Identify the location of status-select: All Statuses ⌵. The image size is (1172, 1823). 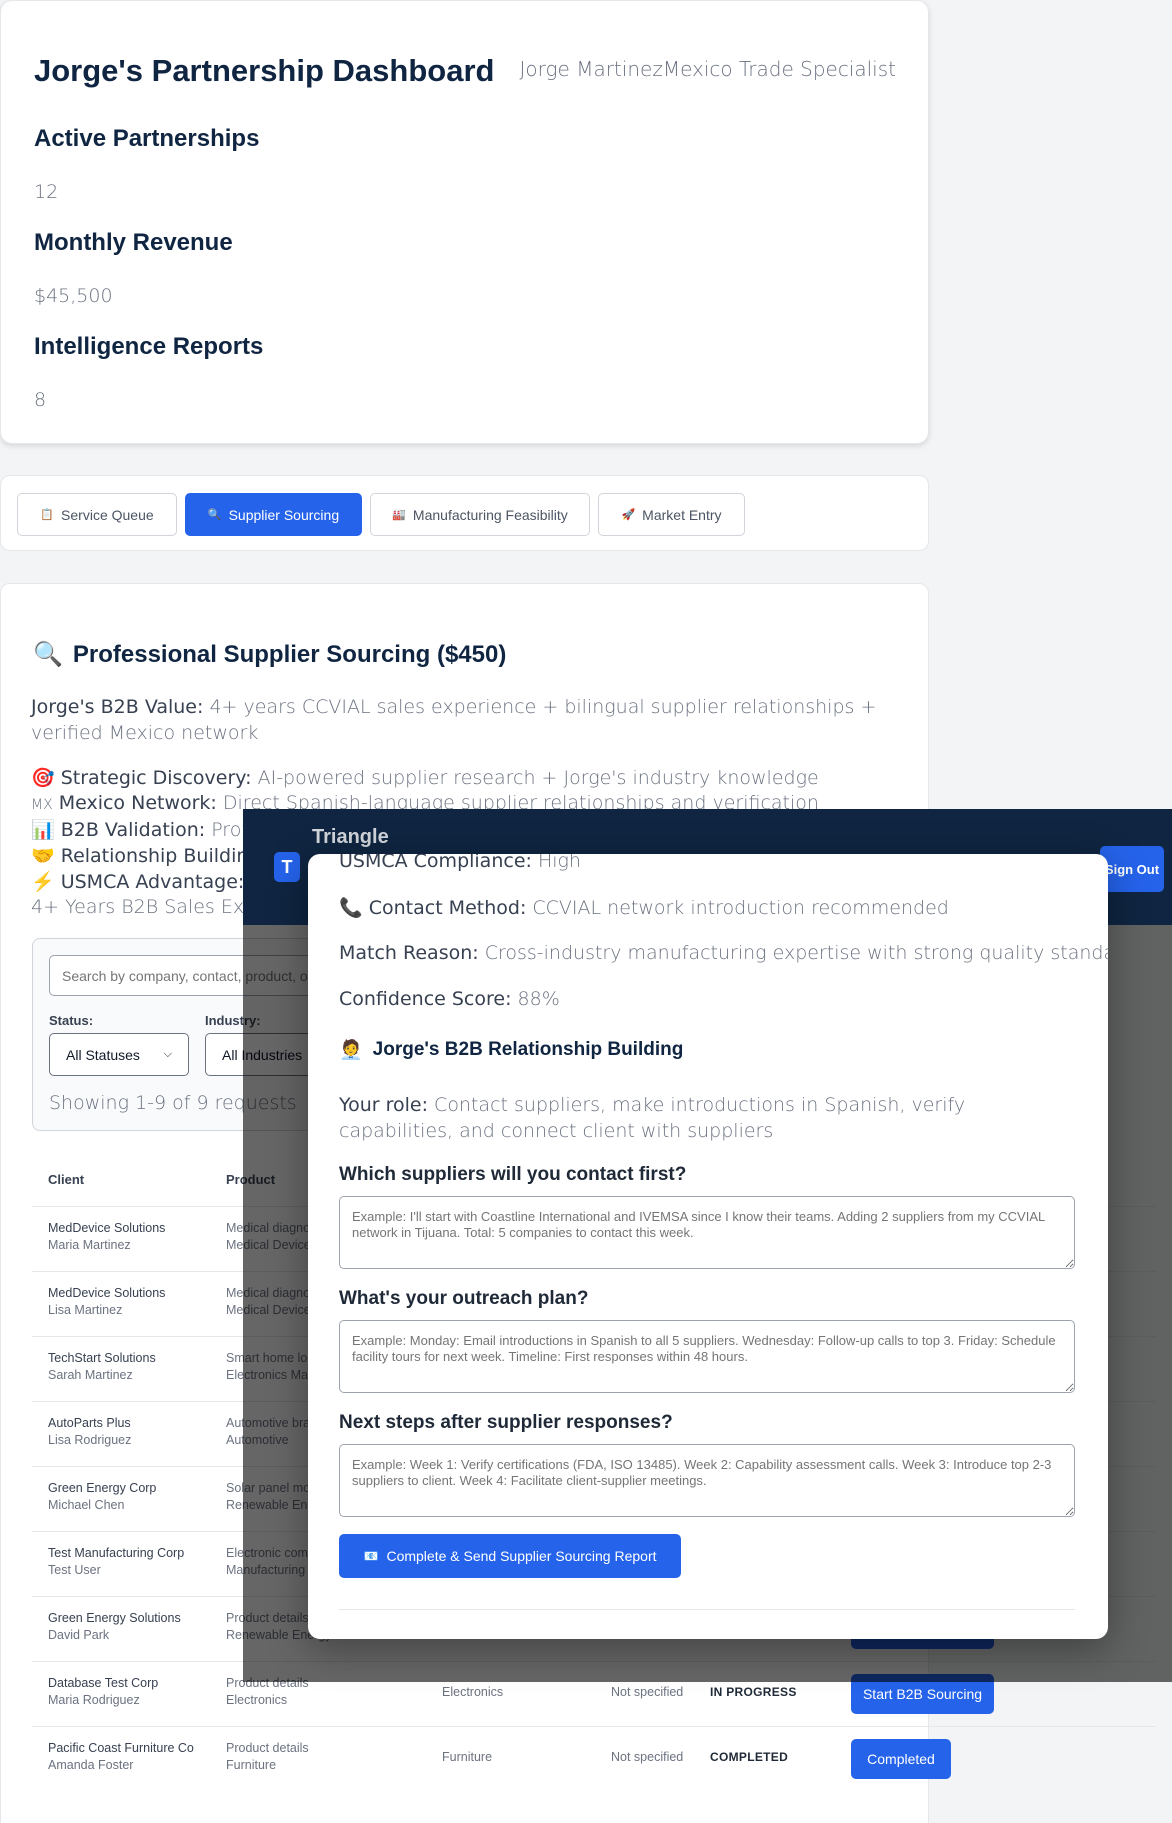
(119, 1054).